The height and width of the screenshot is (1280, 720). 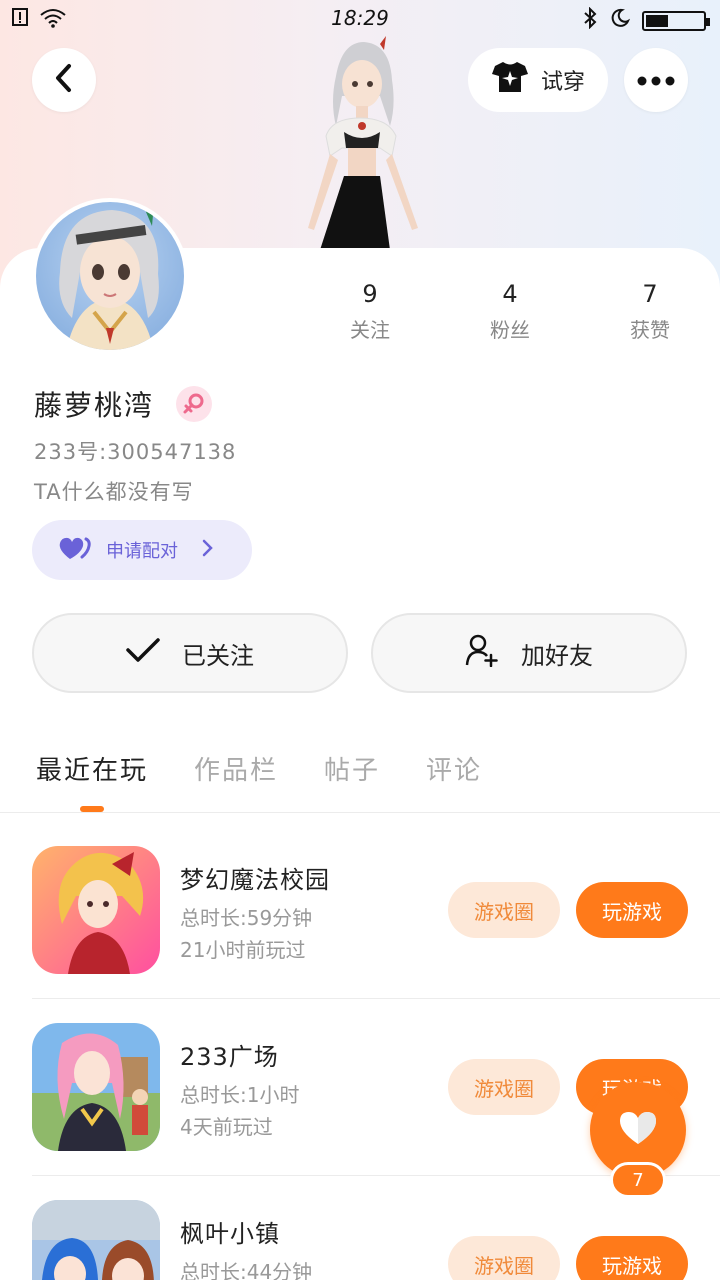 What do you see at coordinates (590, 20) in the screenshot?
I see `bluetooth-icon` at bounding box center [590, 20].